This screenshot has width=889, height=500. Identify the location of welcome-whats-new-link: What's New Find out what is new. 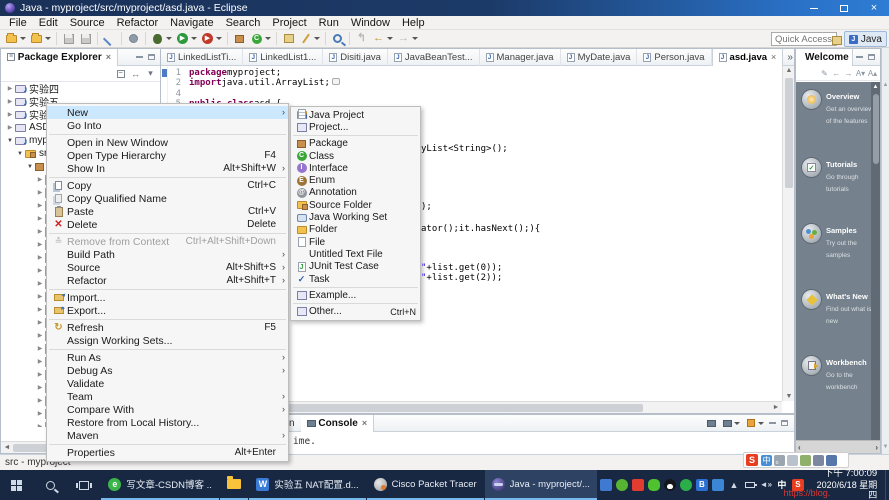
(838, 308).